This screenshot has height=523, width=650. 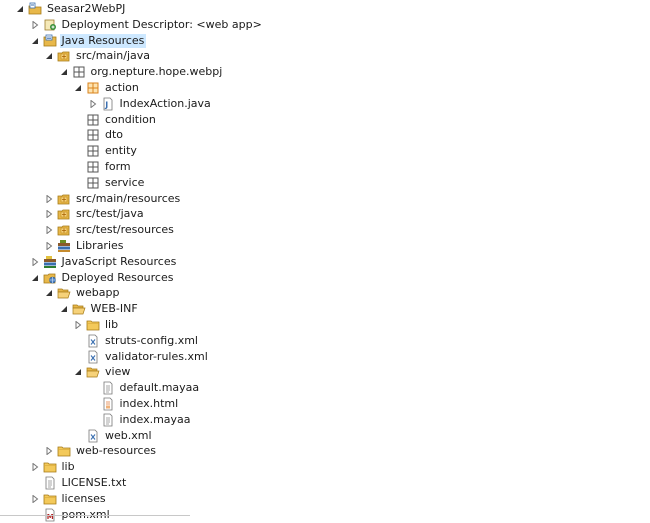 What do you see at coordinates (125, 182) in the screenshot?
I see `tree-item-label: service` at bounding box center [125, 182].